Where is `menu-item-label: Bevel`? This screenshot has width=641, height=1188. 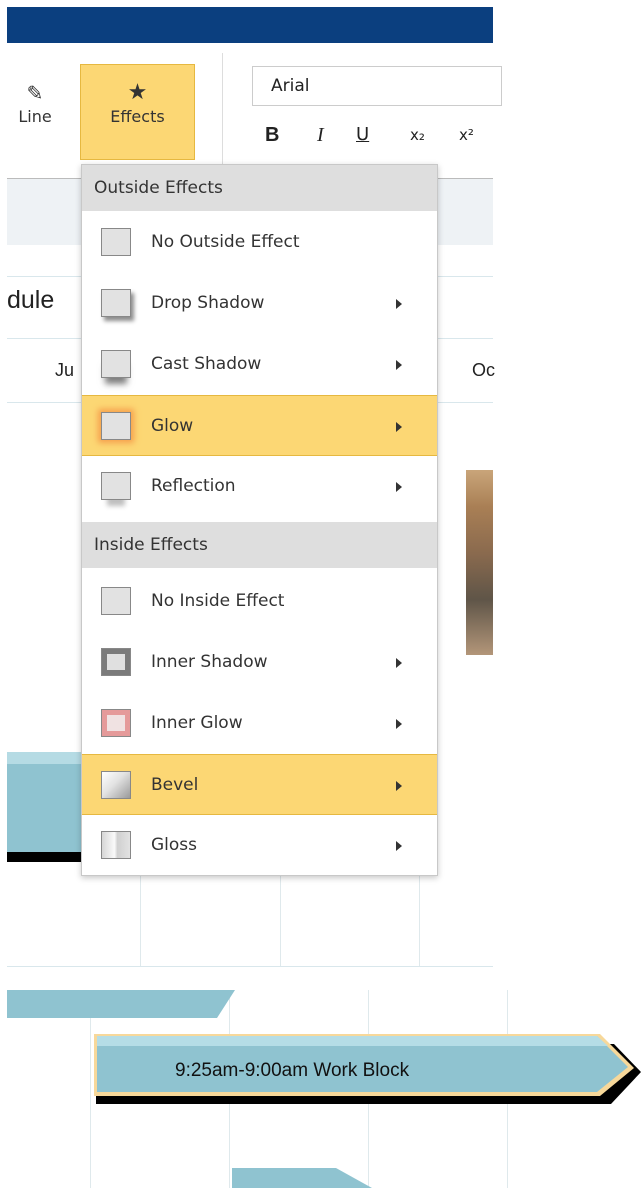
menu-item-label: Bevel is located at coordinates (175, 785).